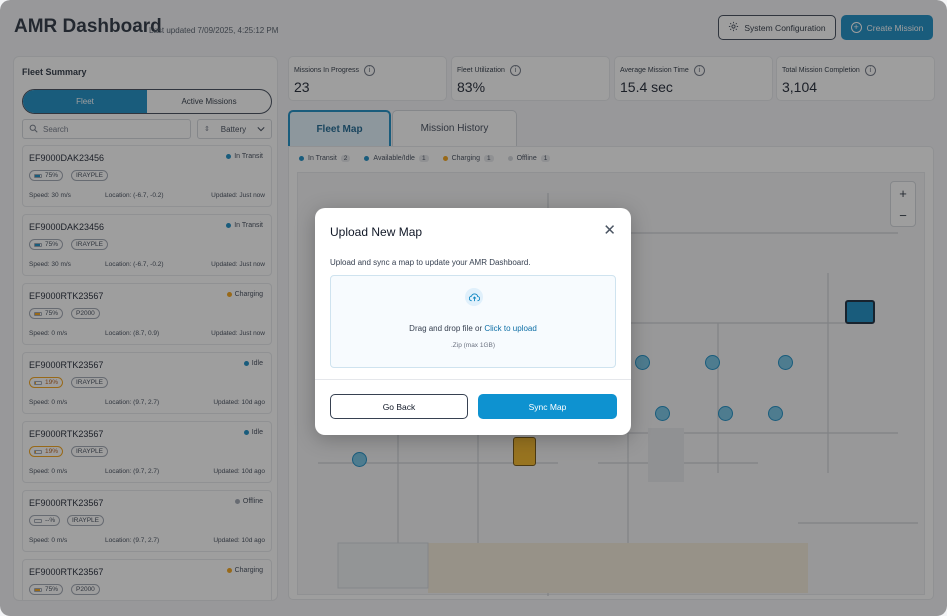 This screenshot has width=947, height=616. I want to click on close-icon: ✕, so click(609, 230).